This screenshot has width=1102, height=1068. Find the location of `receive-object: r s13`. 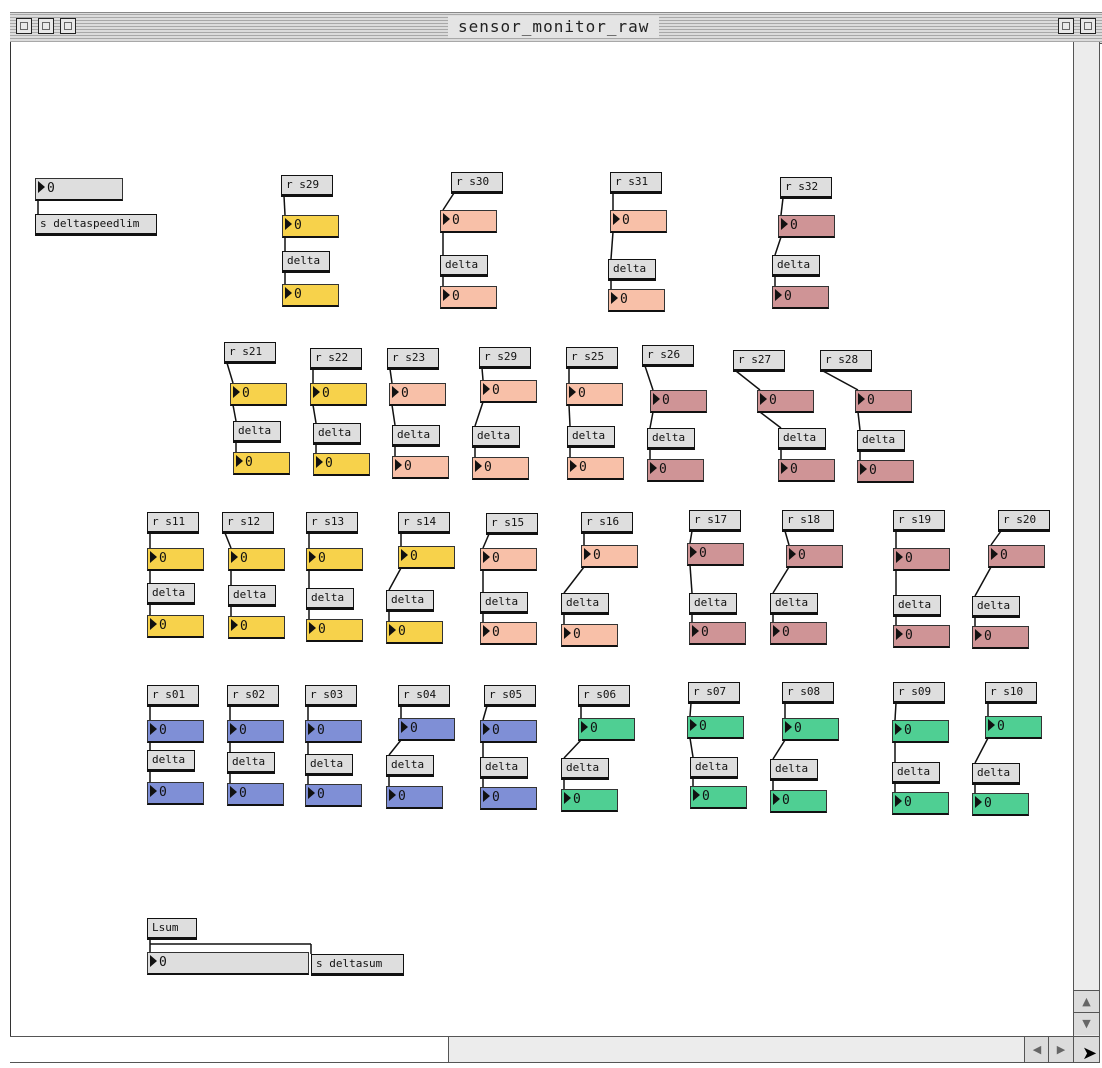

receive-object: r s13 is located at coordinates (332, 523).